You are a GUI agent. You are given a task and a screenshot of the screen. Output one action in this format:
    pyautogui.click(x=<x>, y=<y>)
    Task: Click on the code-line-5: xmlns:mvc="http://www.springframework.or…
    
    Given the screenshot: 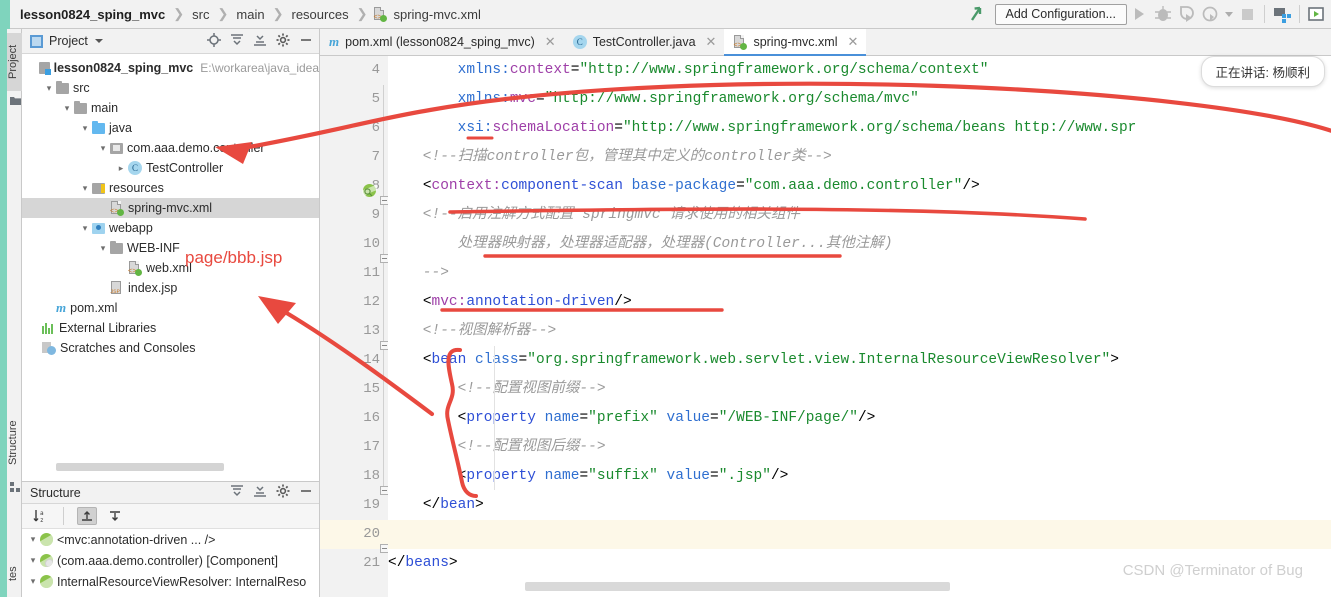 What is the action you would take?
    pyautogui.click(x=688, y=99)
    